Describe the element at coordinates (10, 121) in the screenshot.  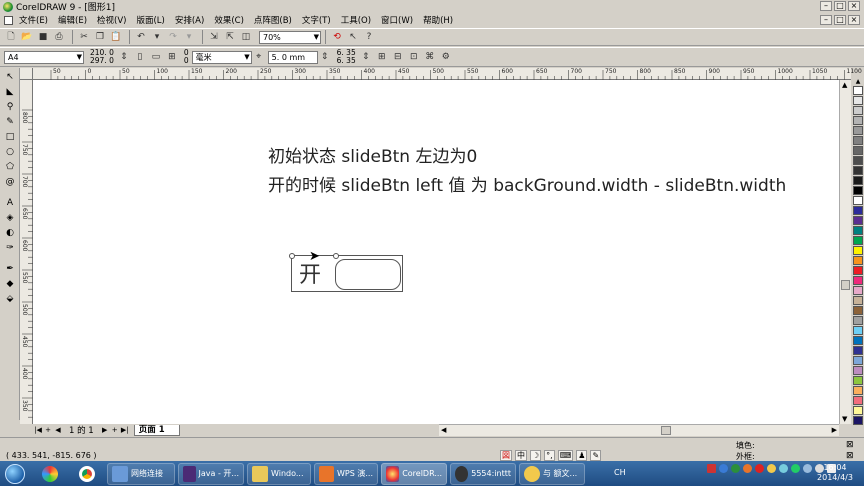
I see `freehand-tool-icon: ✎` at that location.